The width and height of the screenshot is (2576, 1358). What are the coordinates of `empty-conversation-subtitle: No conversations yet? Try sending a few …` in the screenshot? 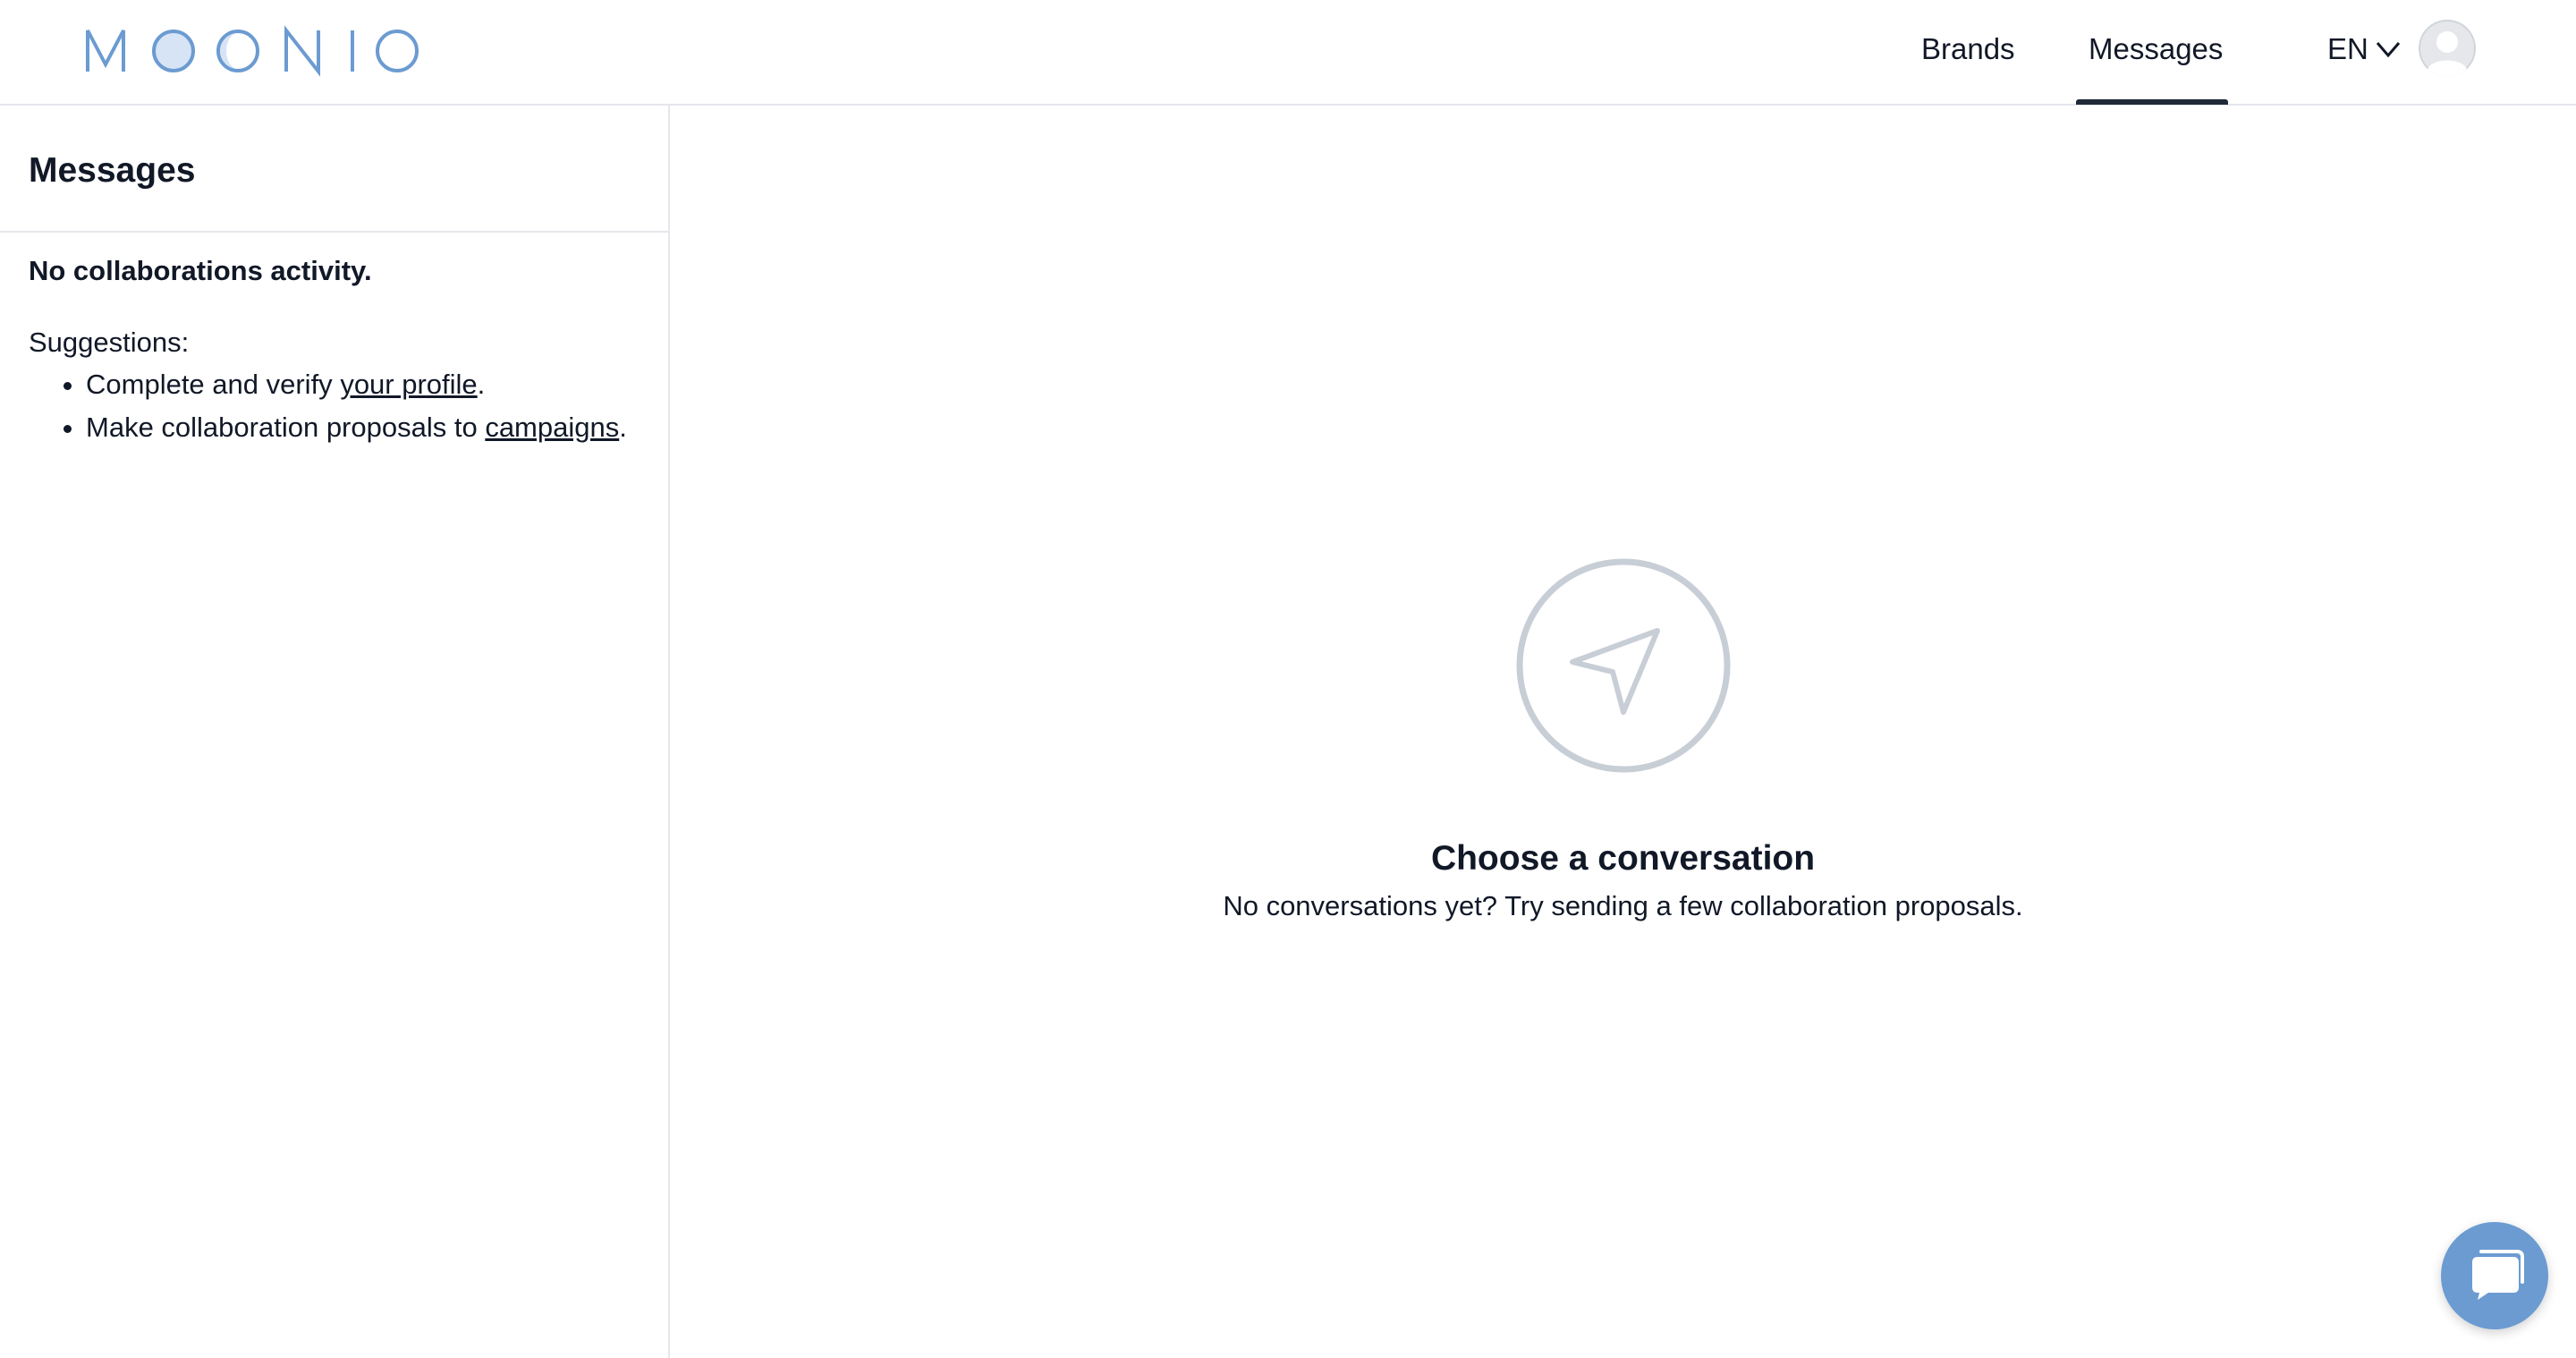 It's located at (1623, 905).